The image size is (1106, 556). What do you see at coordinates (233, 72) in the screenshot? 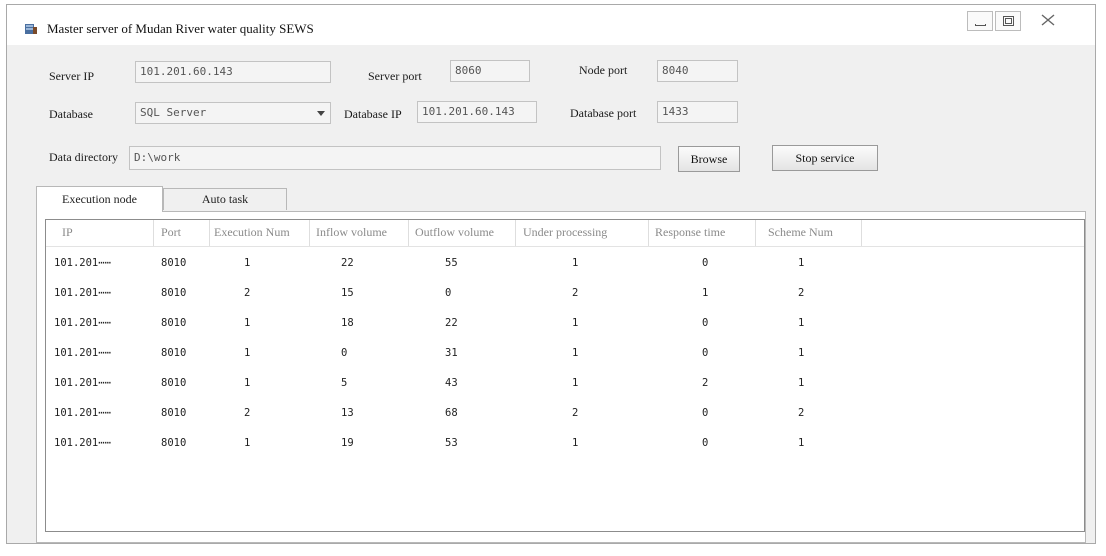
I see `server-ip-field: 101.201.60.143` at bounding box center [233, 72].